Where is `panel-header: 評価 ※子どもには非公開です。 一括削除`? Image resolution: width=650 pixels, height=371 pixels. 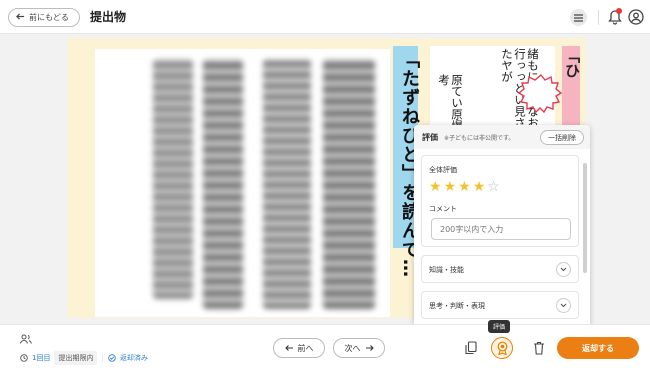
panel-header: 評価 ※子どもには非公開です。 一括削除 is located at coordinates (502, 137).